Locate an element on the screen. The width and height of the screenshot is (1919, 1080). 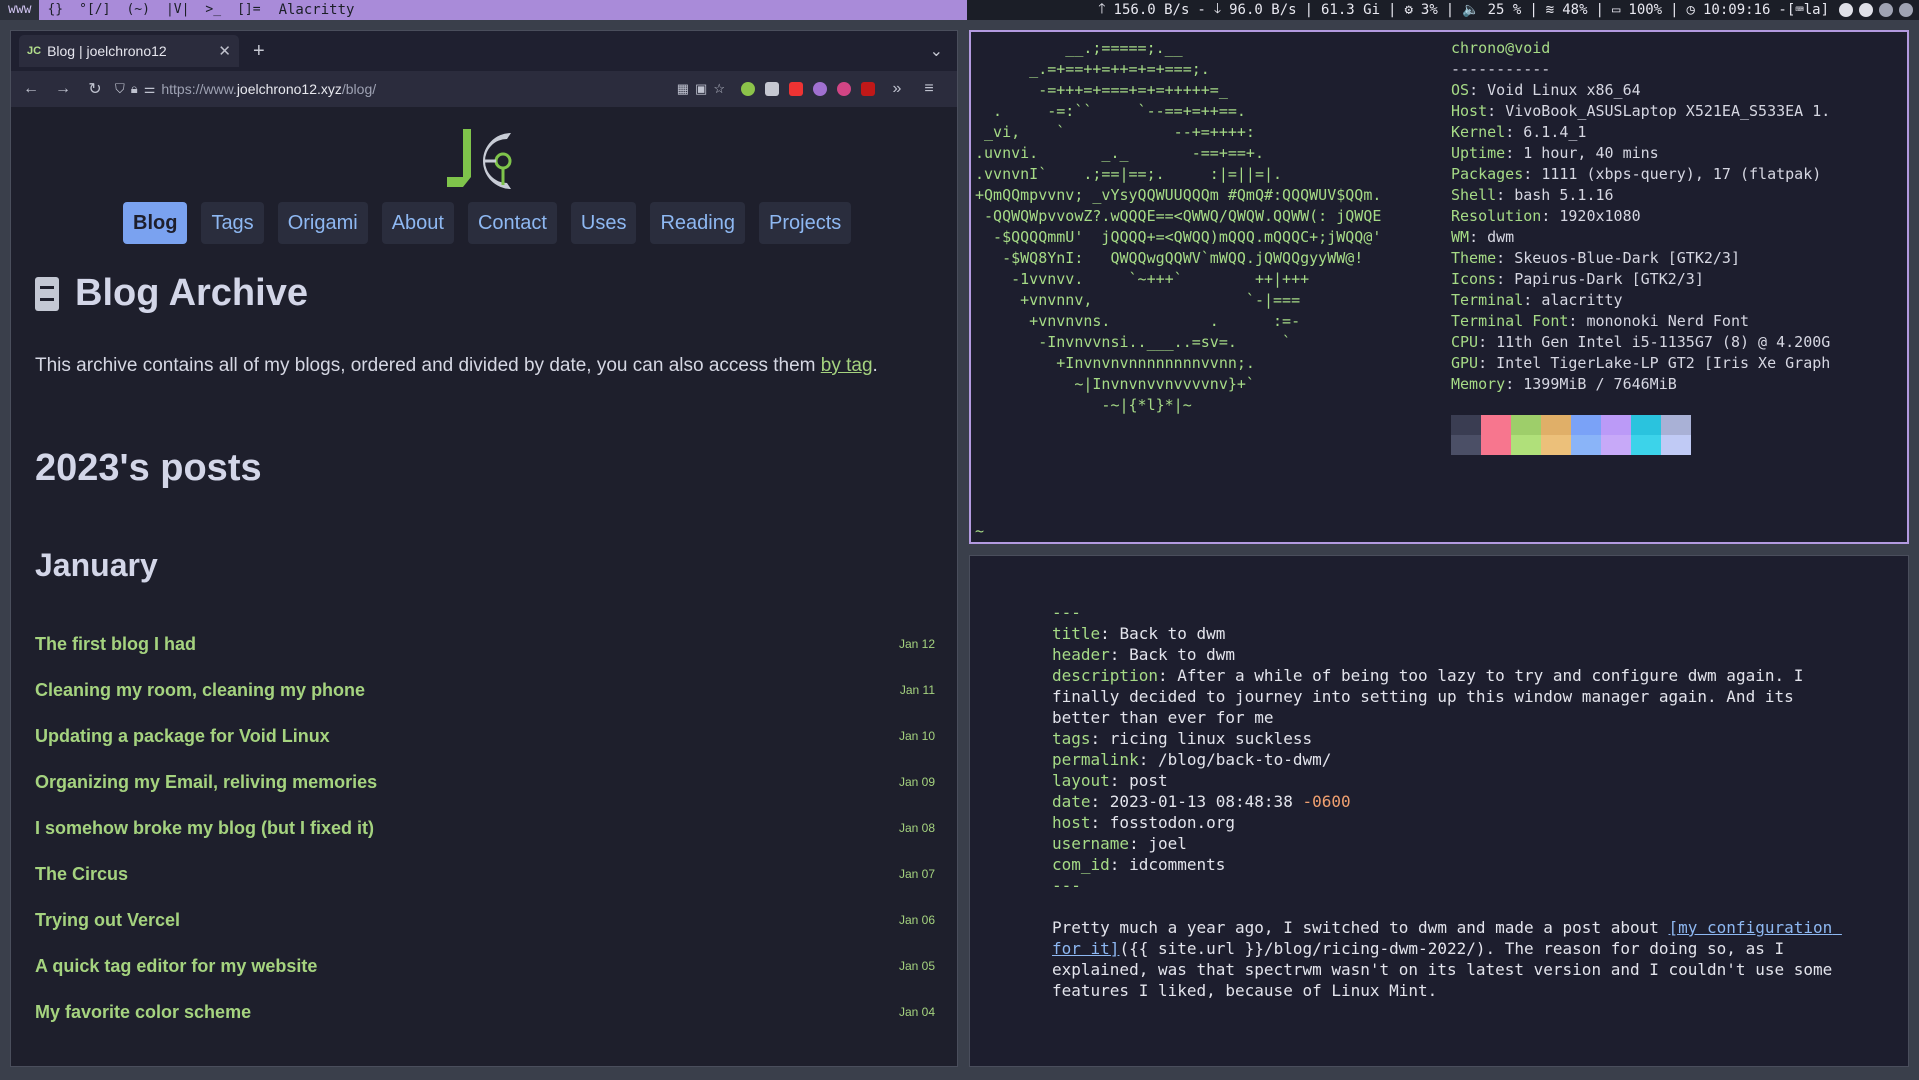
bookmark-star-icon: ☆ is located at coordinates (719, 89).